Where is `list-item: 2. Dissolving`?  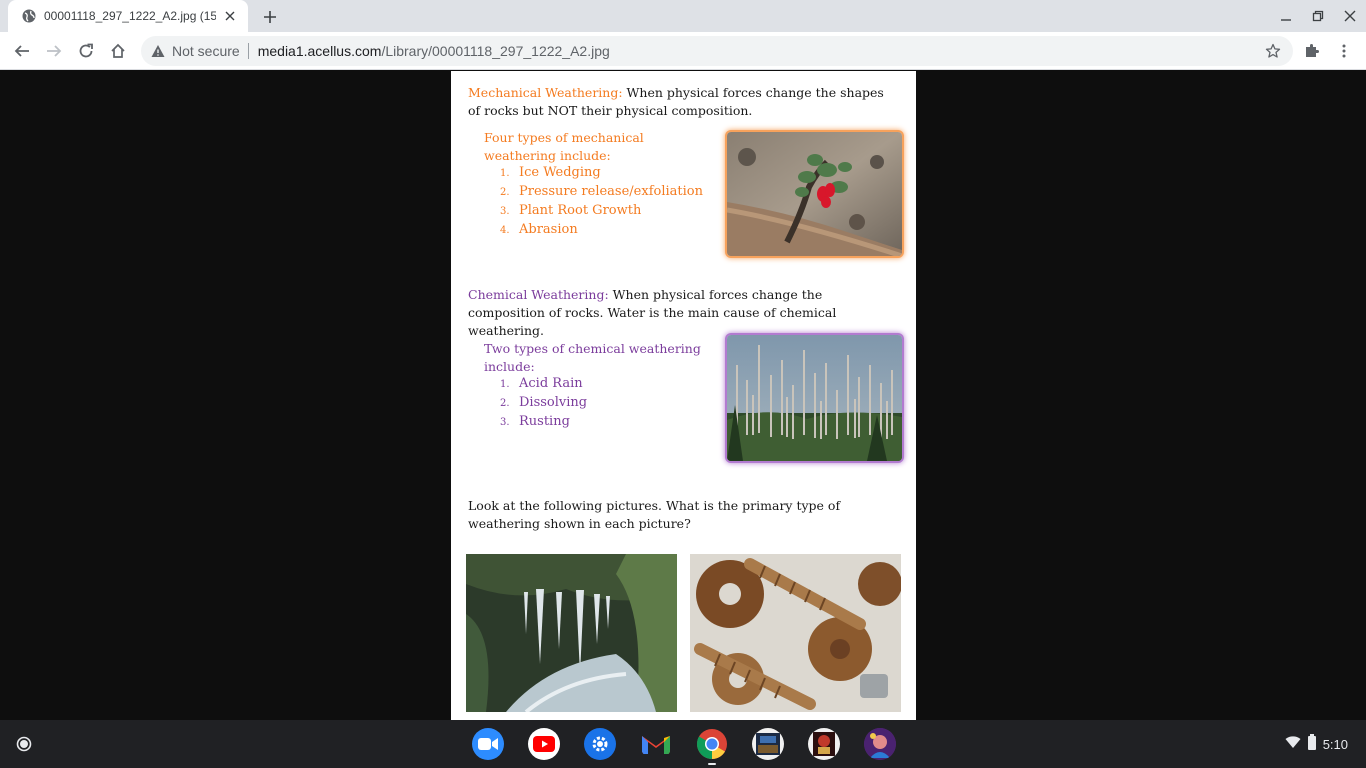 list-item: 2. Dissolving is located at coordinates (544, 402).